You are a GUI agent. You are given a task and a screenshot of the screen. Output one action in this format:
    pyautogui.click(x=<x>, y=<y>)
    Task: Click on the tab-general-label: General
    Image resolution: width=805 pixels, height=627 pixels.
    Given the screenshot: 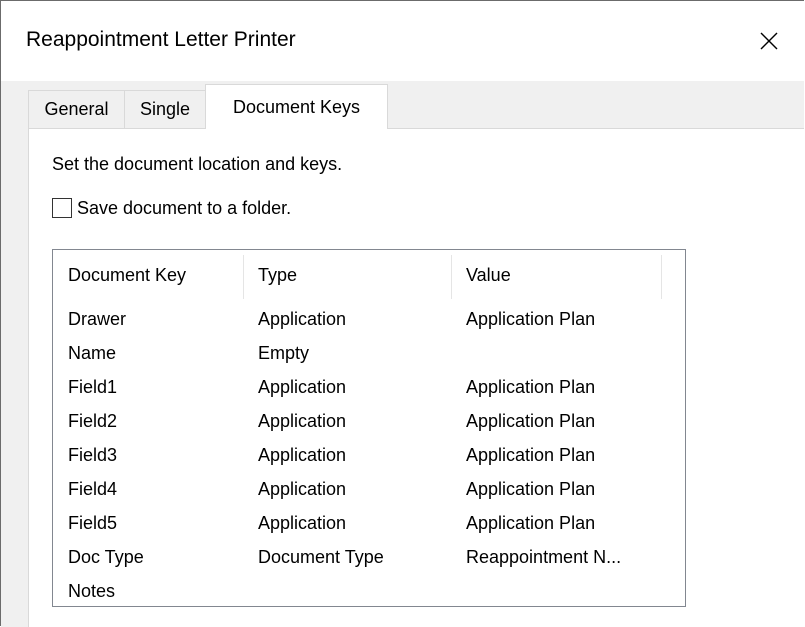 What is the action you would take?
    pyautogui.click(x=76, y=109)
    